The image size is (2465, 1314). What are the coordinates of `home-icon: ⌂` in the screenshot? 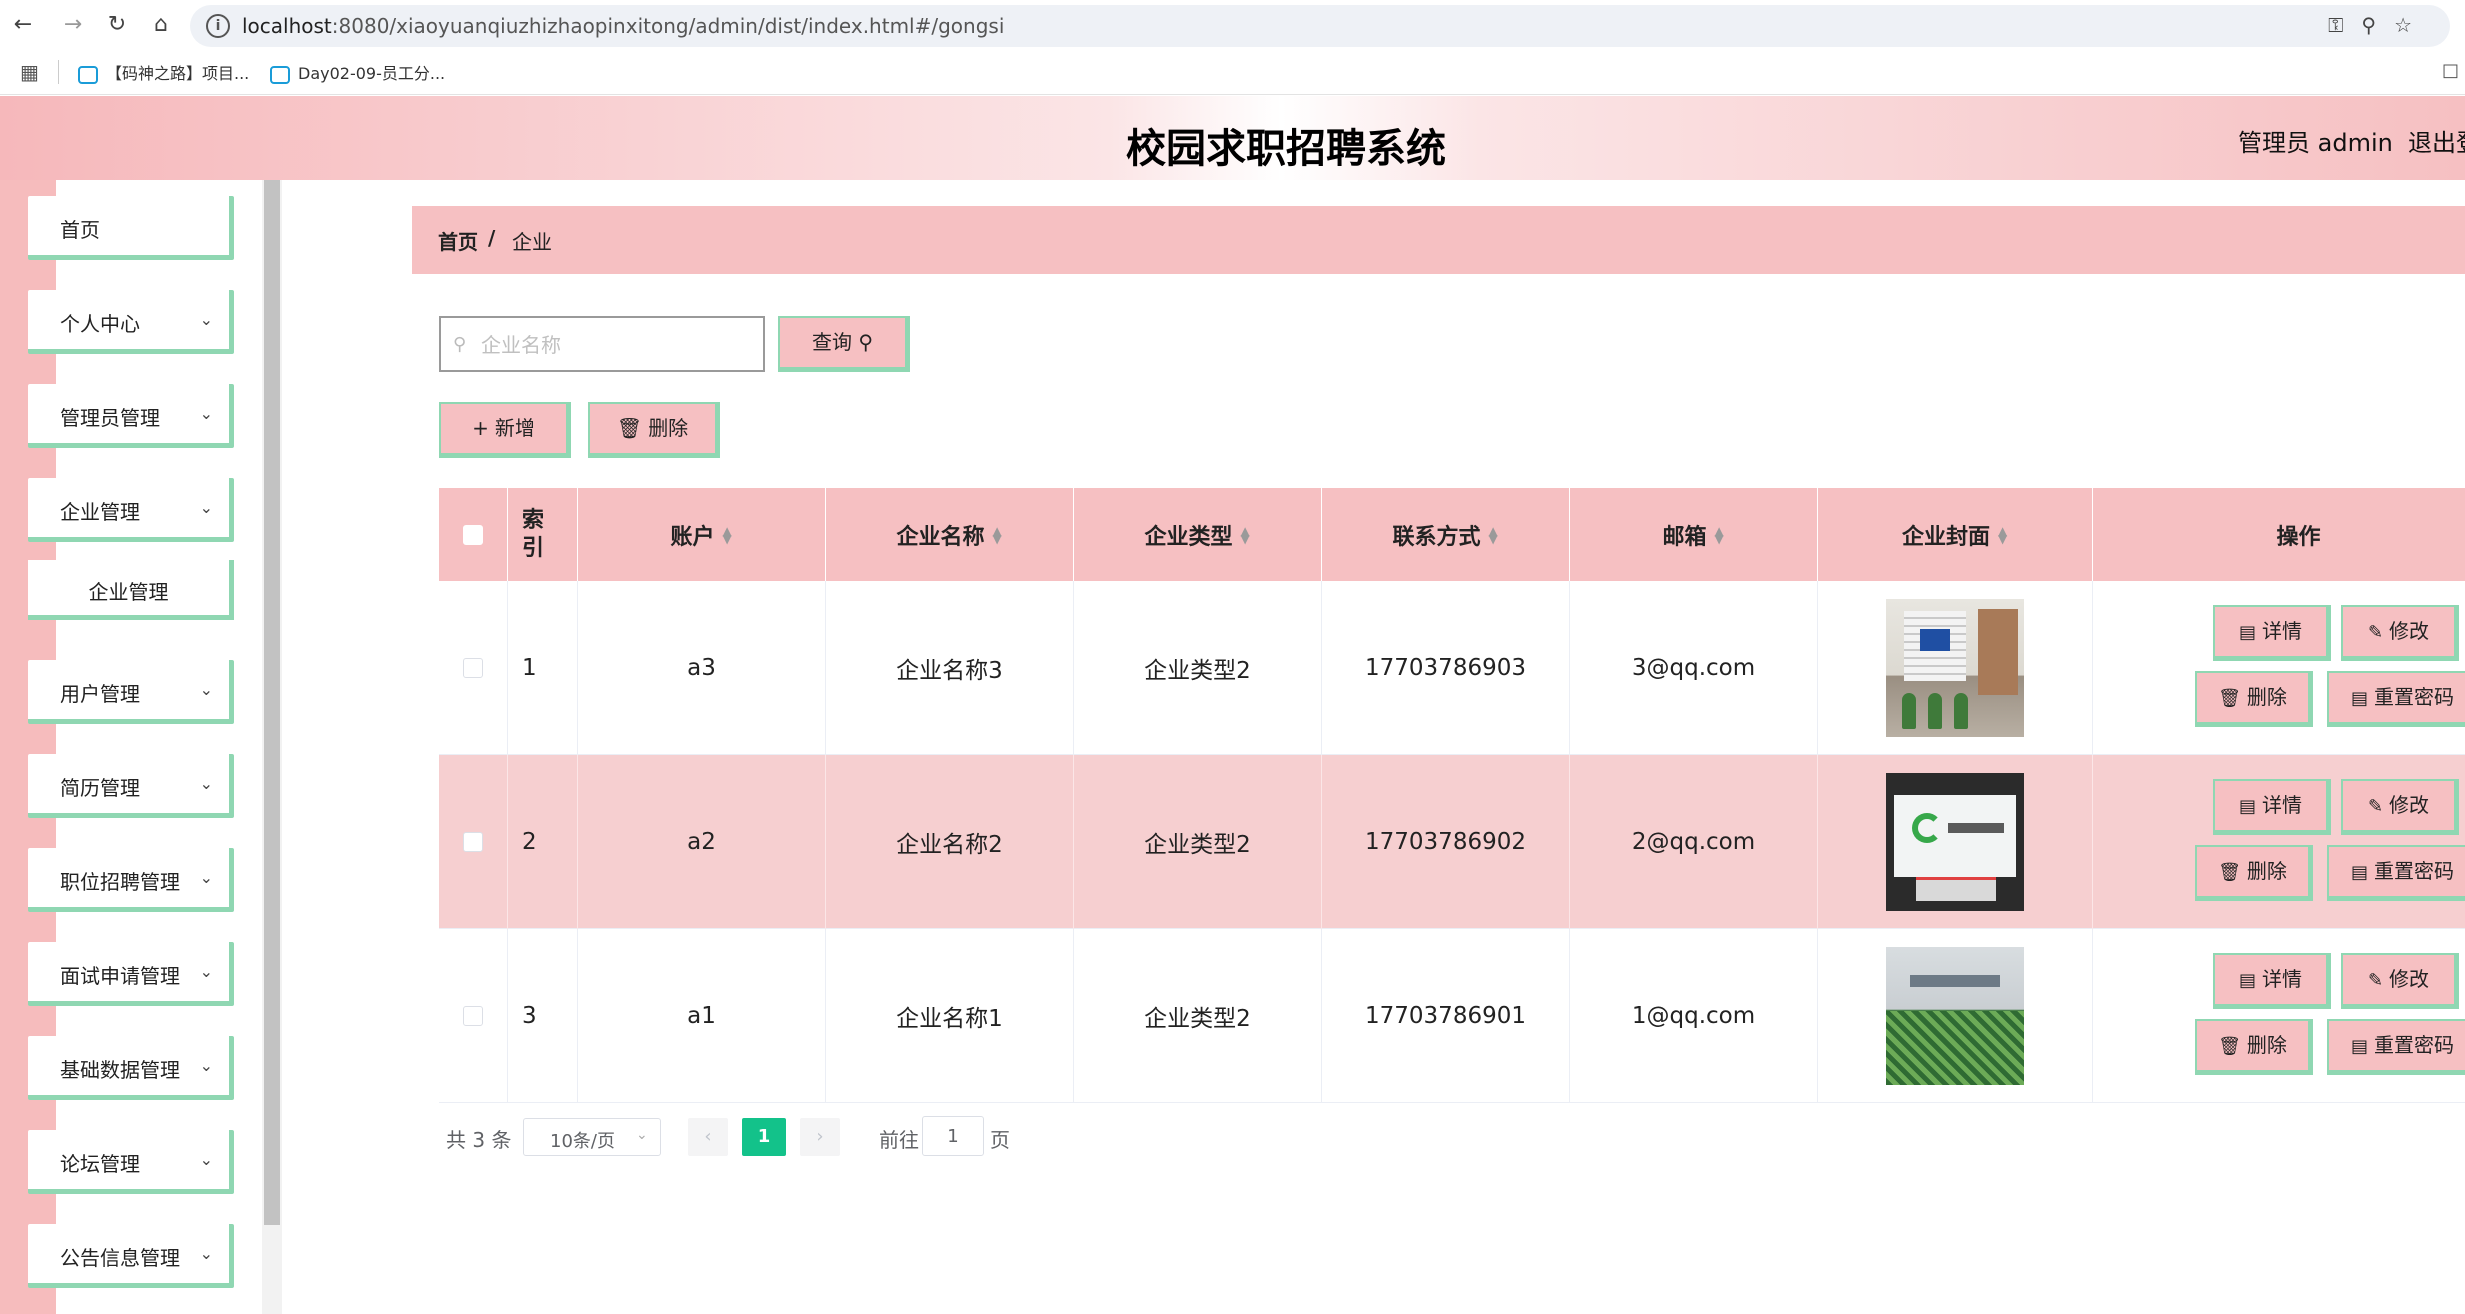 It's located at (161, 25).